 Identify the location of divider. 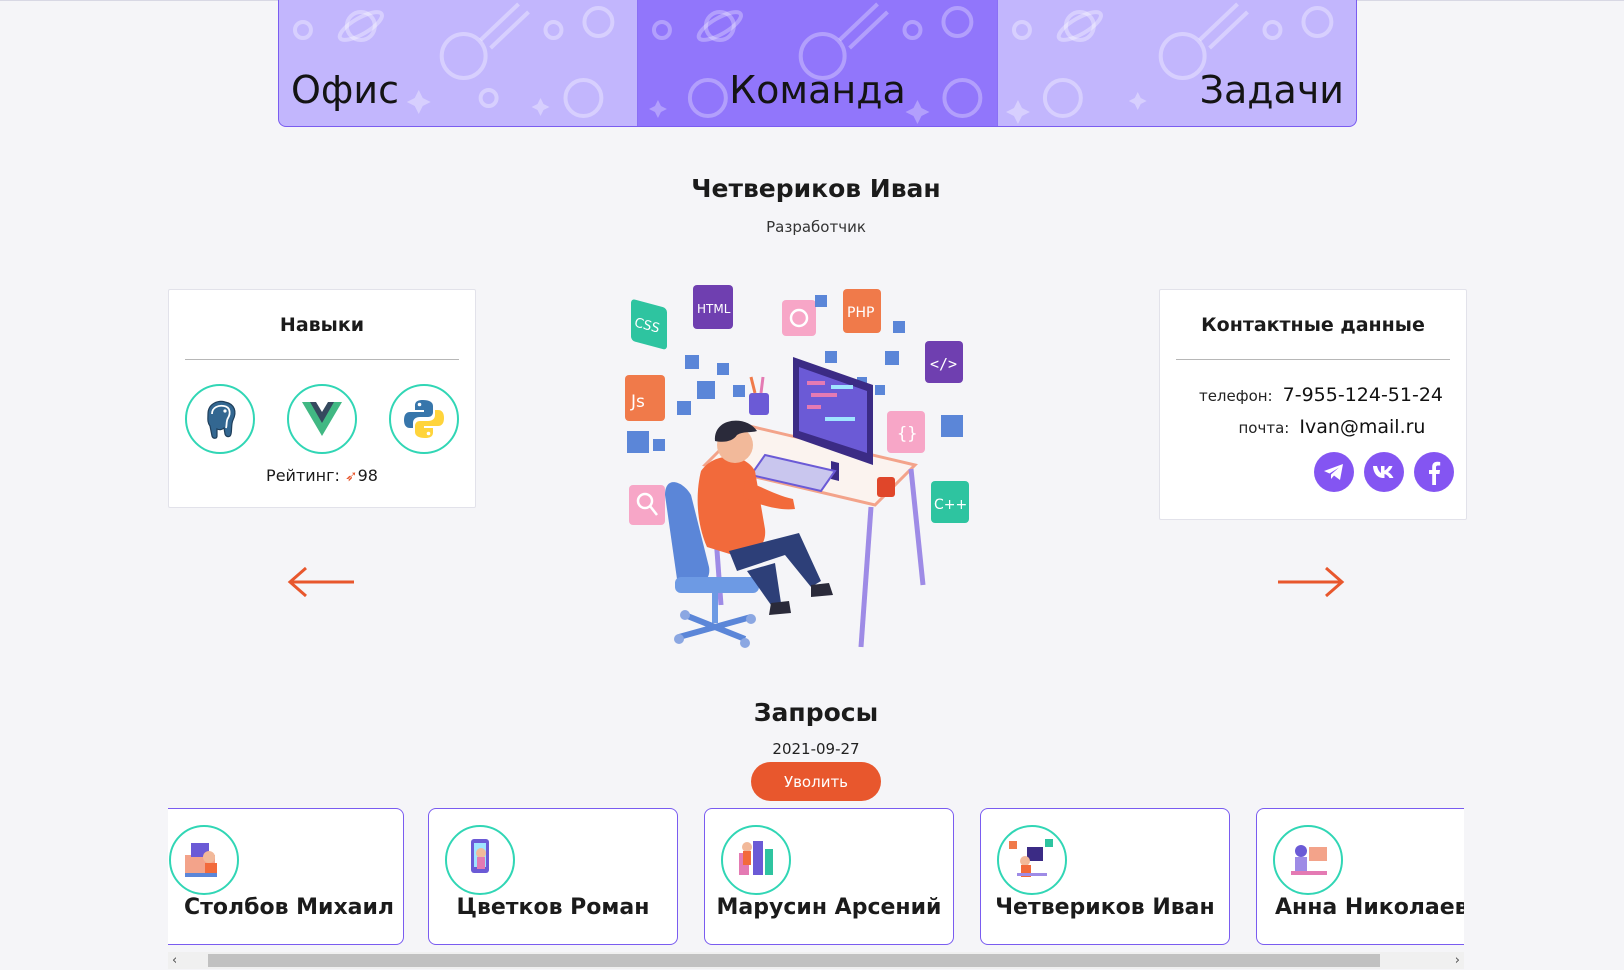
(1313, 359).